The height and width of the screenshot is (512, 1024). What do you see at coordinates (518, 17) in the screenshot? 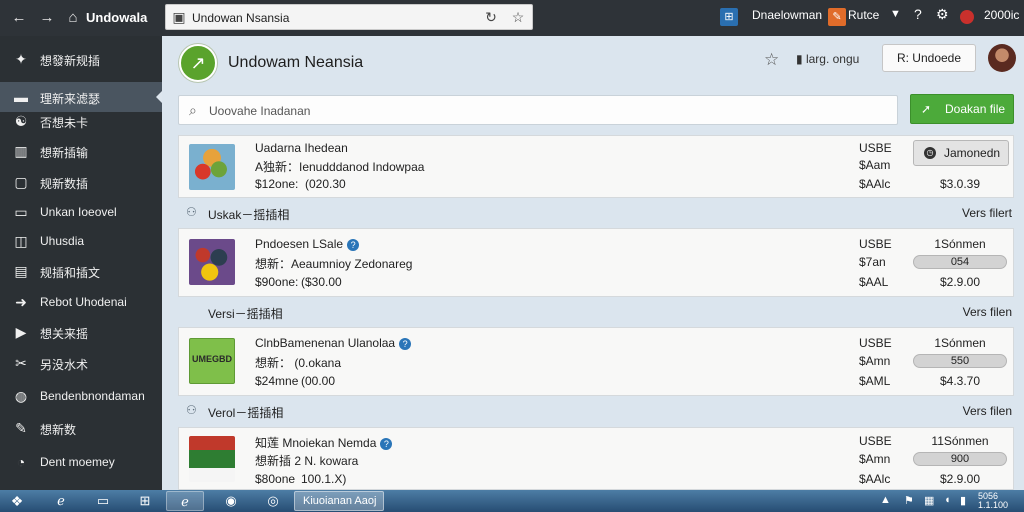
I see `bookmark-star-icon: ☆` at bounding box center [518, 17].